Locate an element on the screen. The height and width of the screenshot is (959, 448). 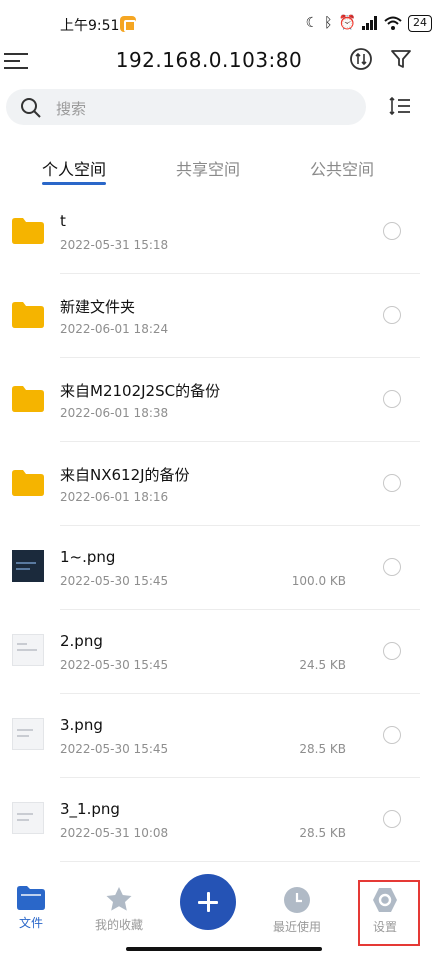
list-item: 来自NX612J的备份 2022-06-01 18:16 is located at coordinates (210, 484).